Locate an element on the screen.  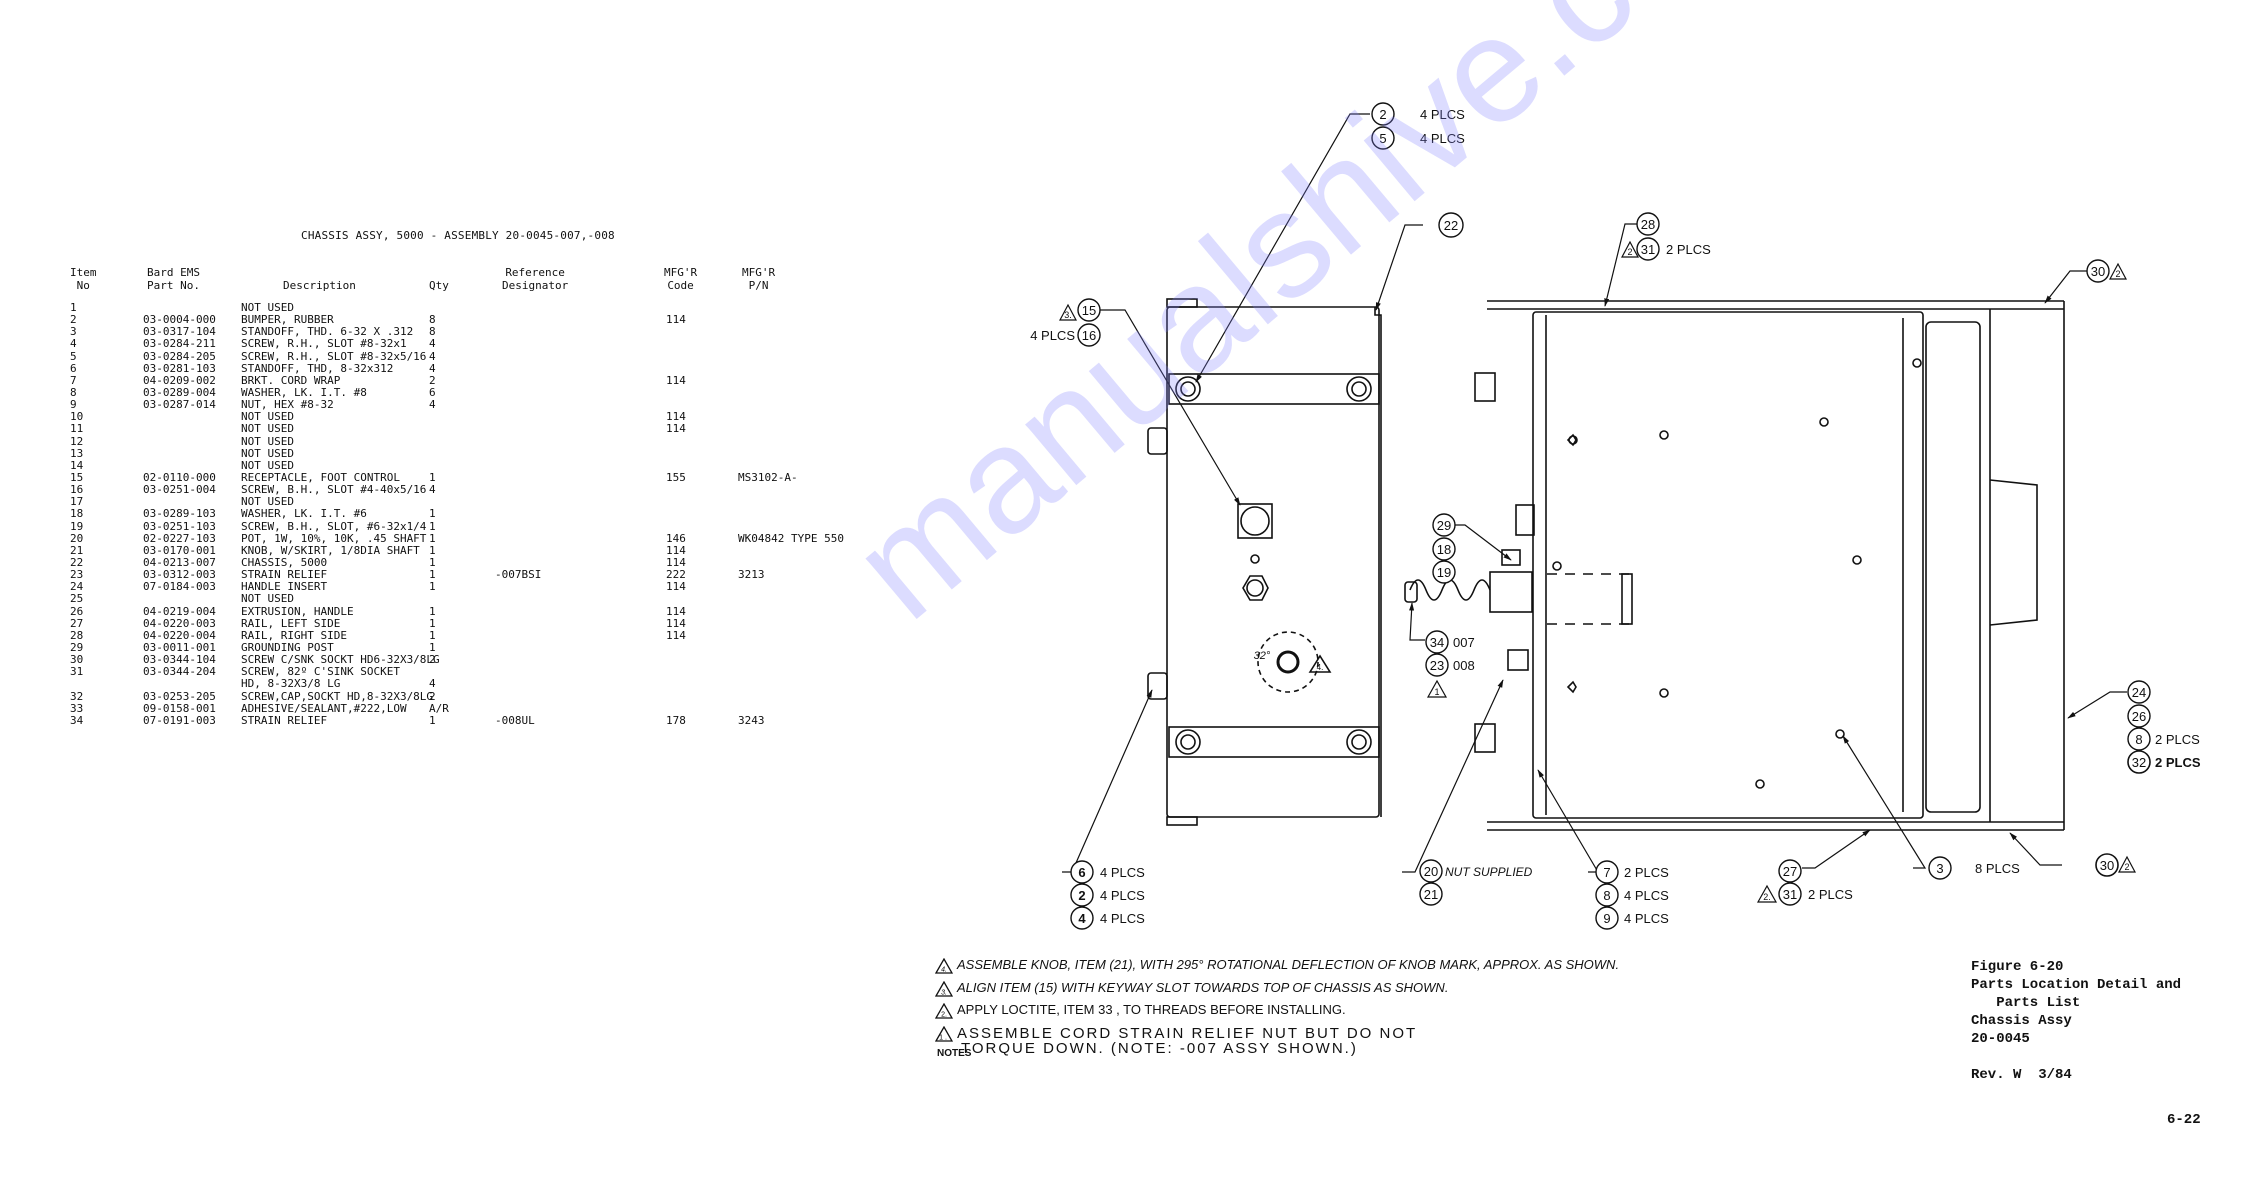
callout-4: 4 is located at coordinates (1082, 918).